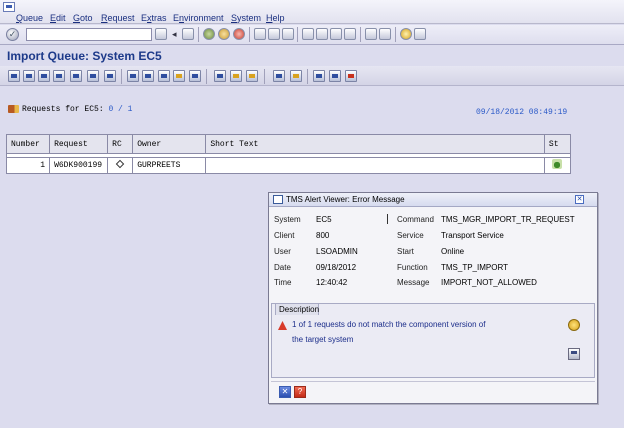 This screenshot has height=428, width=624. What do you see at coordinates (297, 309) in the screenshot?
I see `description-tab: Description` at bounding box center [297, 309].